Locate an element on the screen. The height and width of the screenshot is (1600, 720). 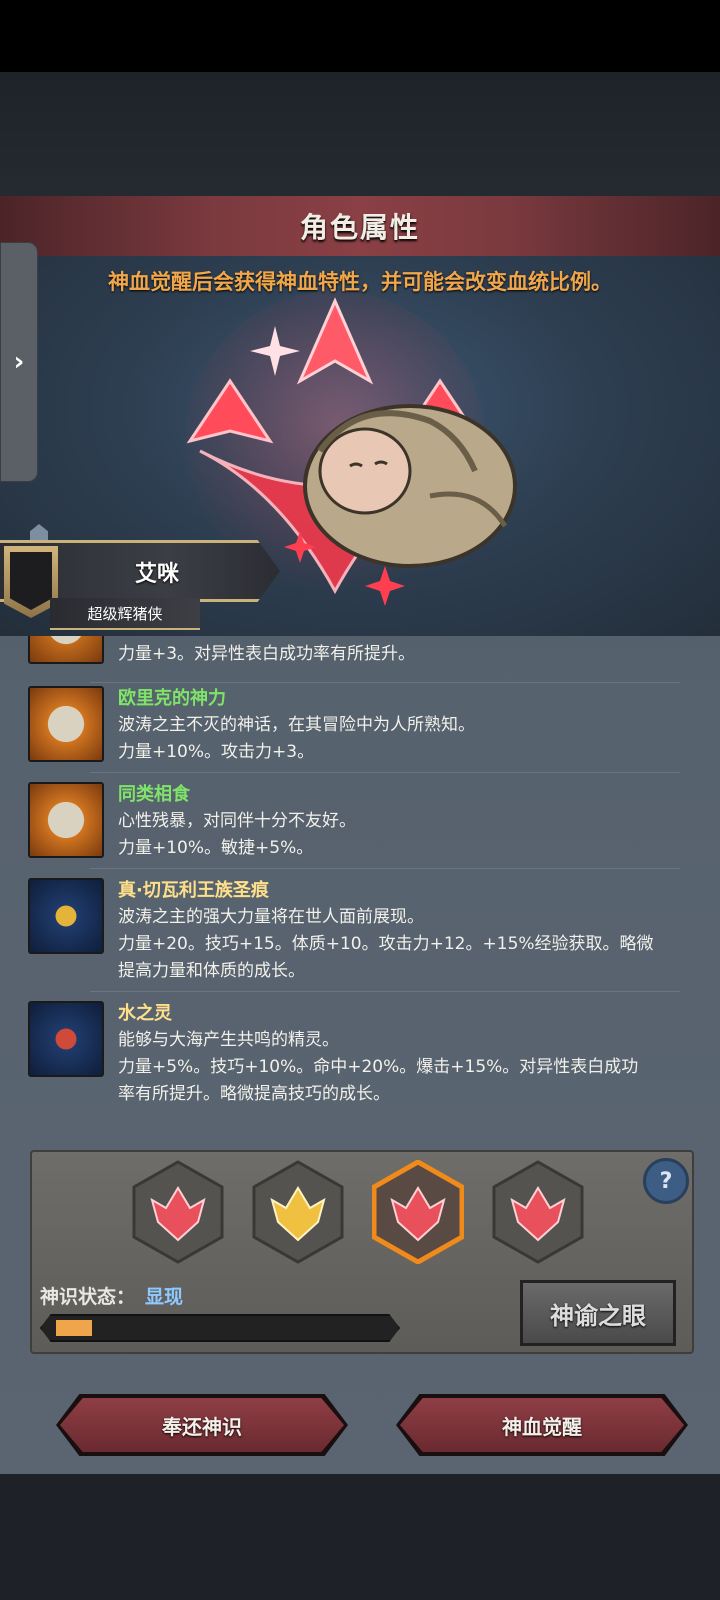
oracle-eye-button: 神谕之眼 is located at coordinates (598, 1313).